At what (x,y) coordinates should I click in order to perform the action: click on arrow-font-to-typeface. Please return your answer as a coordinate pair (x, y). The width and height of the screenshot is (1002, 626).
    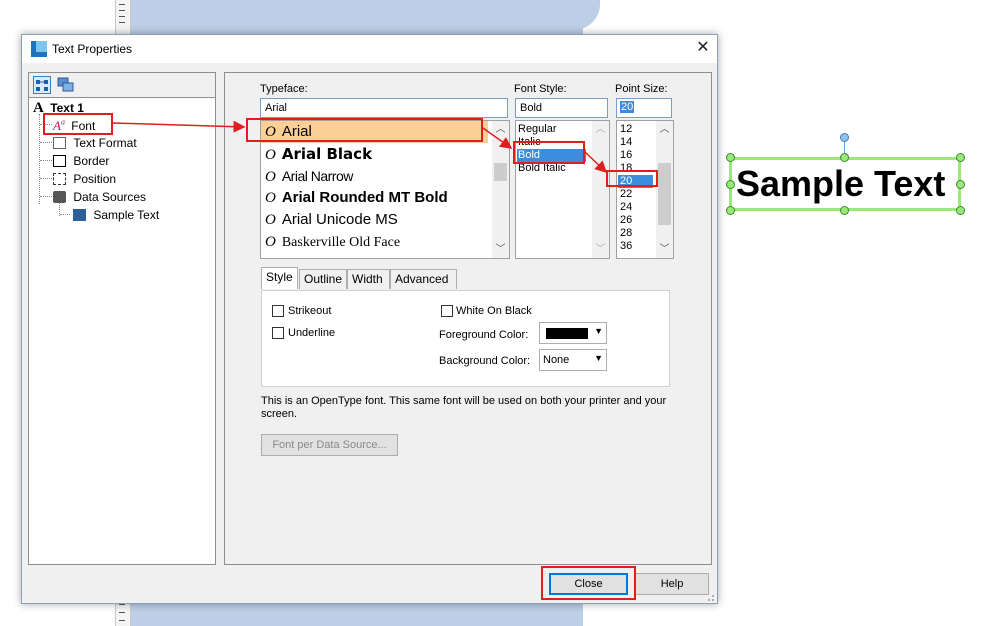
    Looking at the image, I should click on (179, 126).